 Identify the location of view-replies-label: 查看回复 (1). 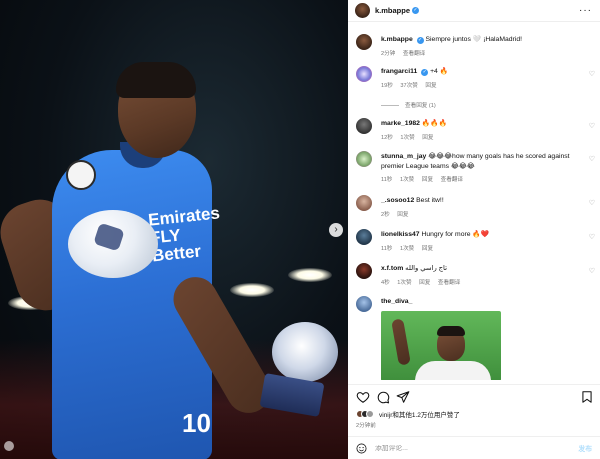
(420, 105).